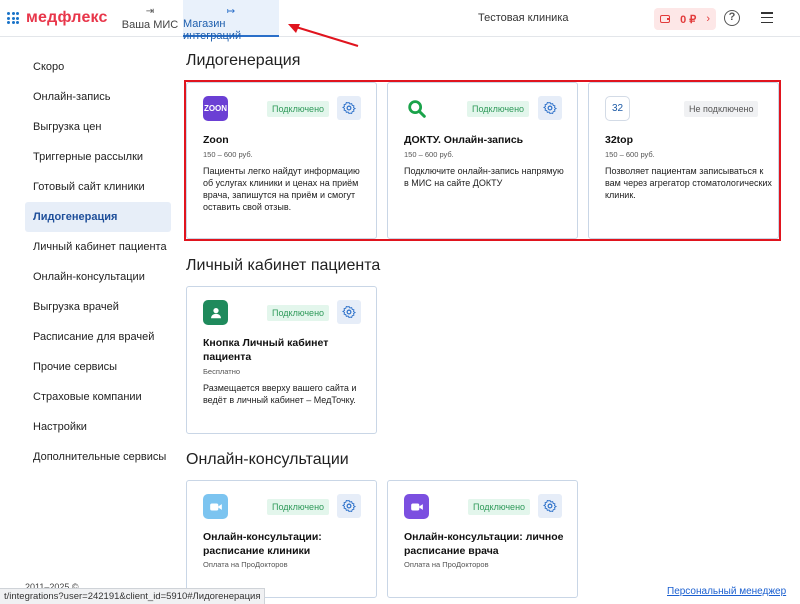  What do you see at coordinates (150, 25) in the screenshot?
I see `tab-label: Ваша МИС` at bounding box center [150, 25].